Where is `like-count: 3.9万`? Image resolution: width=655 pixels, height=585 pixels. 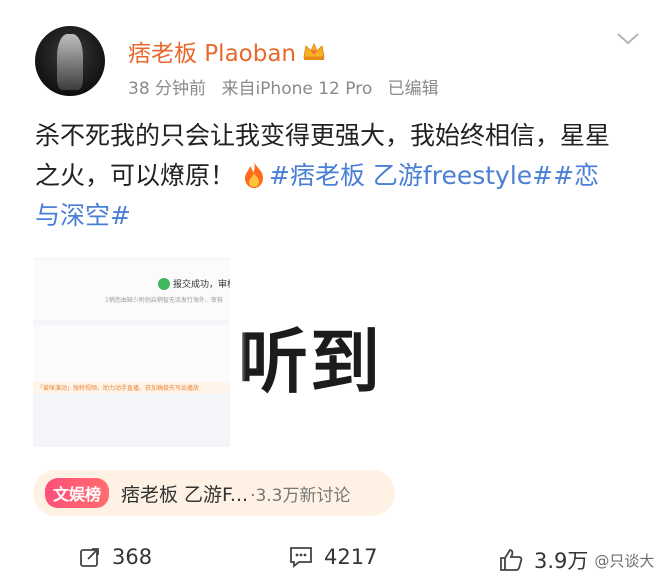
like-count: 3.9万 is located at coordinates (561, 561).